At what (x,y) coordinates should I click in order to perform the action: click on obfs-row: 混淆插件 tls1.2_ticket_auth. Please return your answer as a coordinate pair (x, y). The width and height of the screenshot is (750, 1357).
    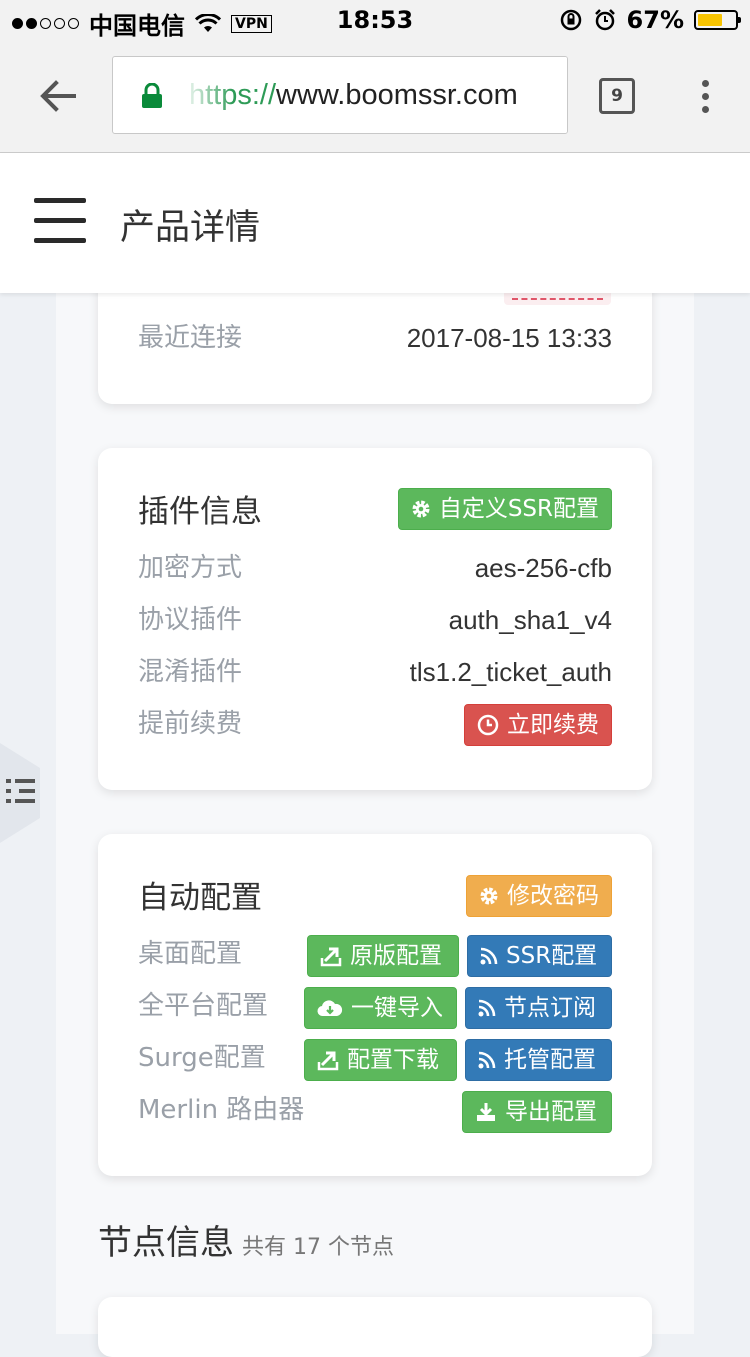
    Looking at the image, I should click on (375, 672).